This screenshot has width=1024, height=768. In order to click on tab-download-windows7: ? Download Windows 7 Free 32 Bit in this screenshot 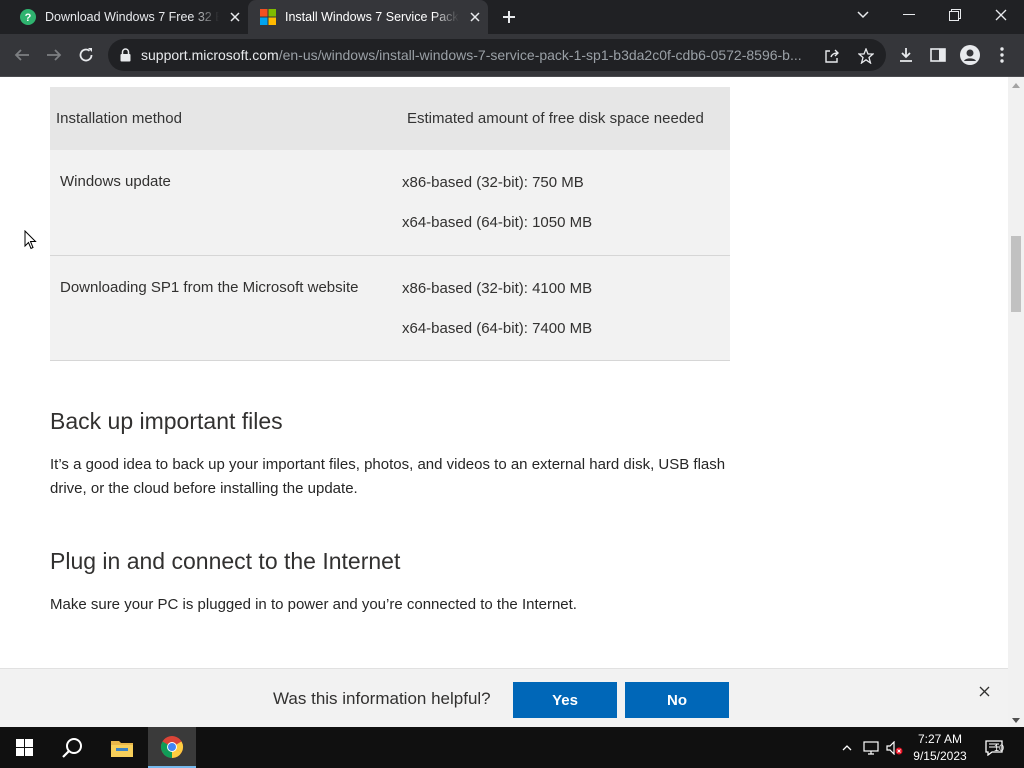, I will do `click(128, 17)`.